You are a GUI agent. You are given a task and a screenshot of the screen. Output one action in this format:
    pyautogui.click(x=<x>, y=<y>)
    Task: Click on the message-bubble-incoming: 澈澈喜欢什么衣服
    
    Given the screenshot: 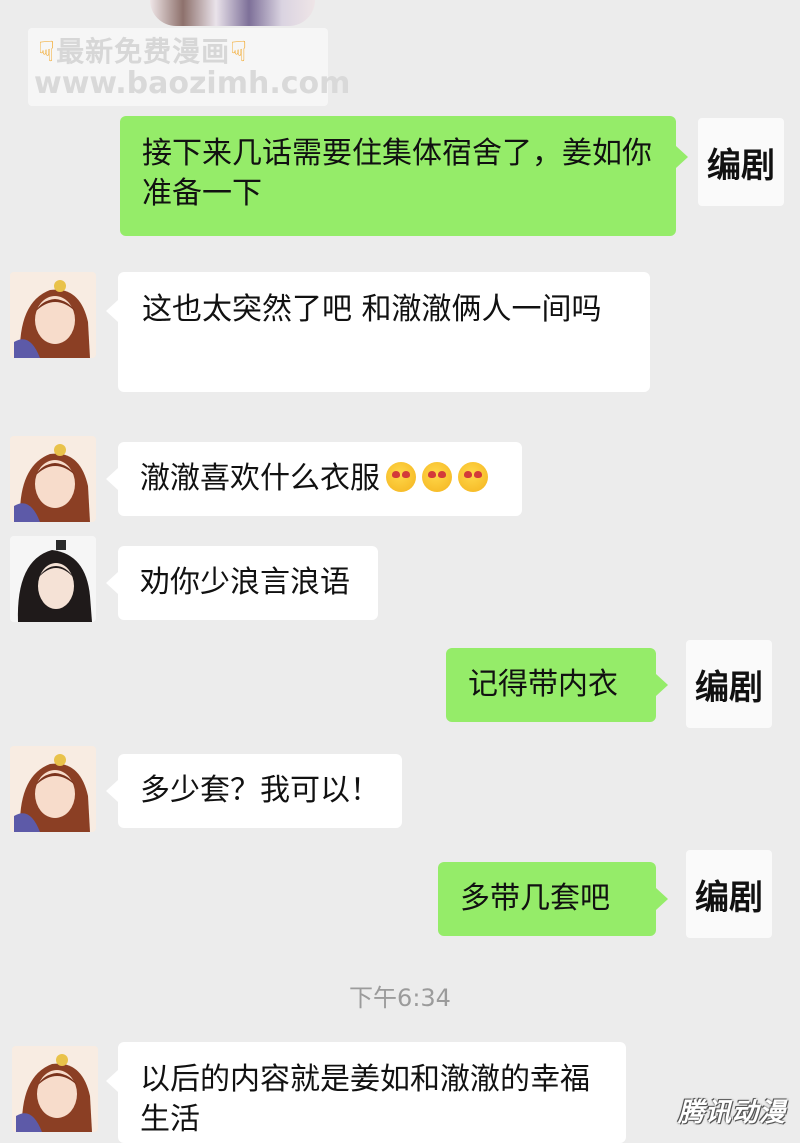 What is the action you would take?
    pyautogui.click(x=314, y=479)
    